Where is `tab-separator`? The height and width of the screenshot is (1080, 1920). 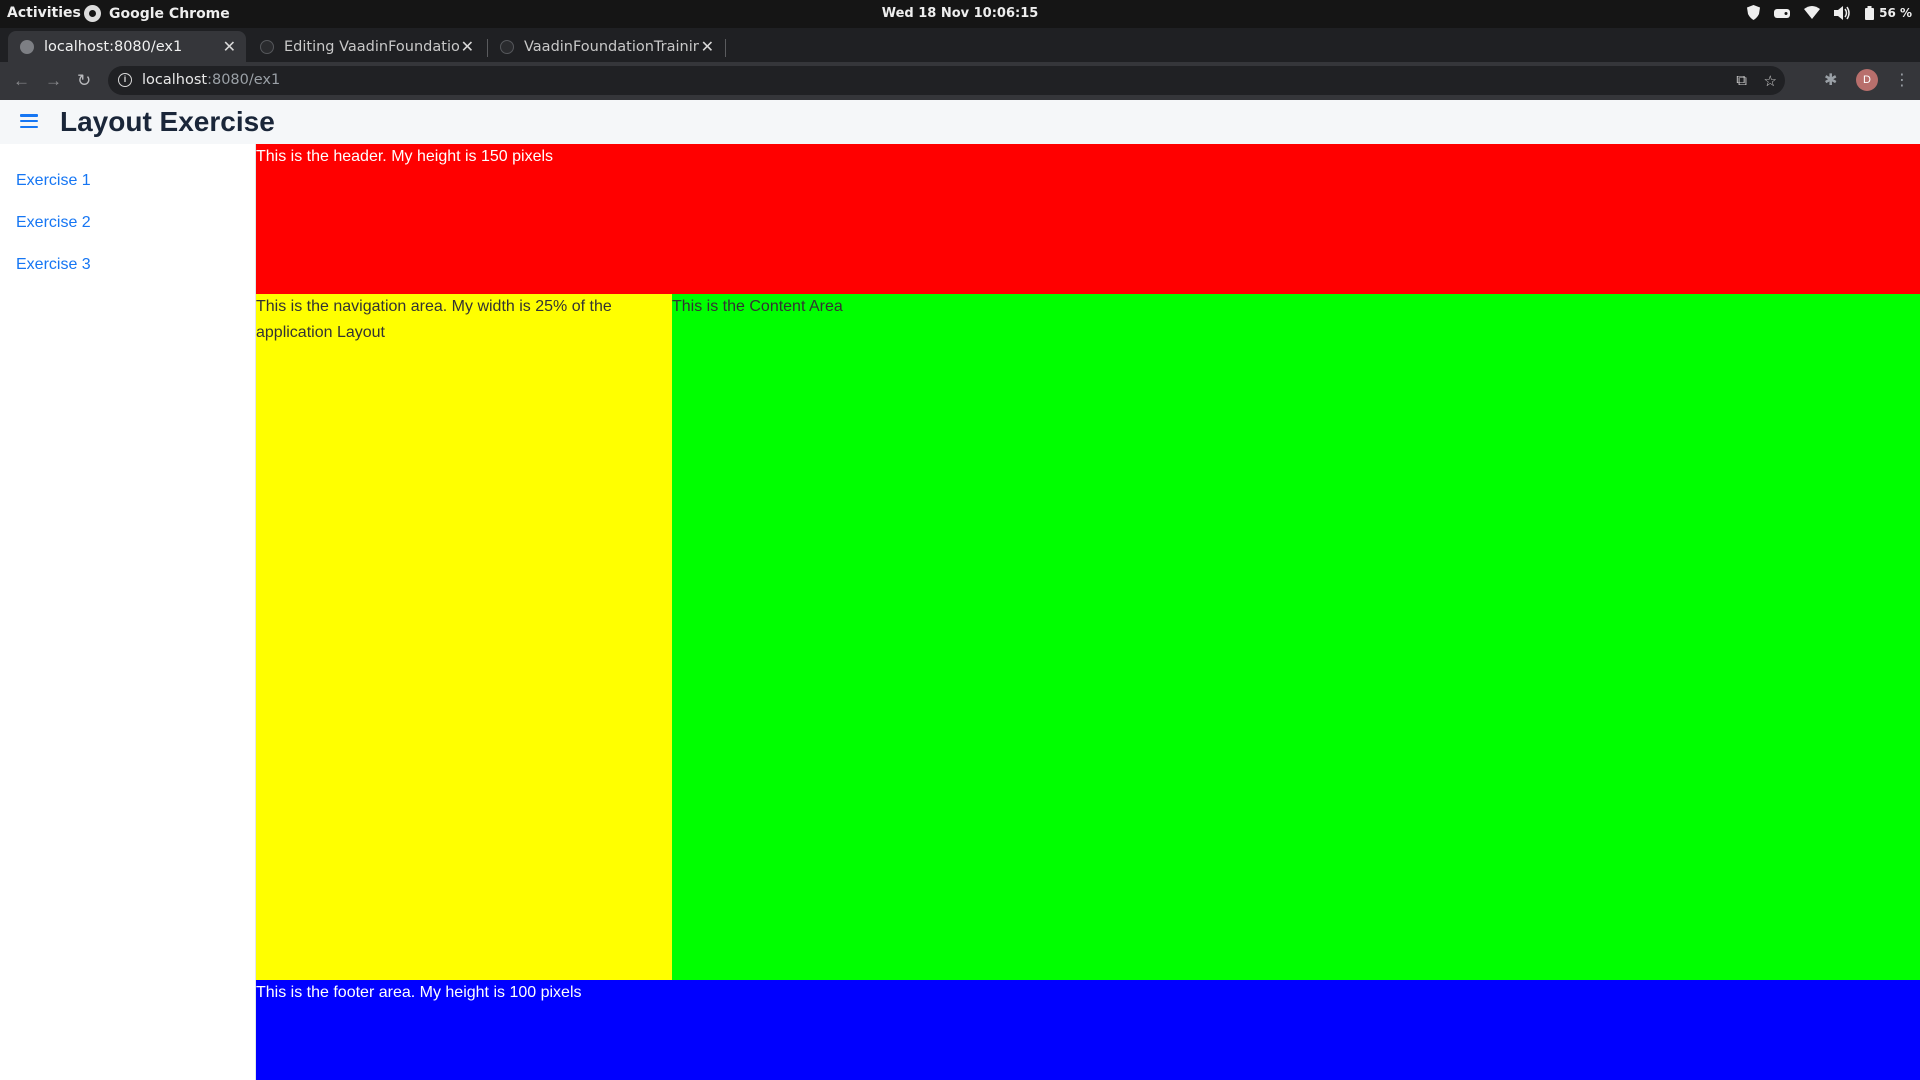 tab-separator is located at coordinates (725, 48).